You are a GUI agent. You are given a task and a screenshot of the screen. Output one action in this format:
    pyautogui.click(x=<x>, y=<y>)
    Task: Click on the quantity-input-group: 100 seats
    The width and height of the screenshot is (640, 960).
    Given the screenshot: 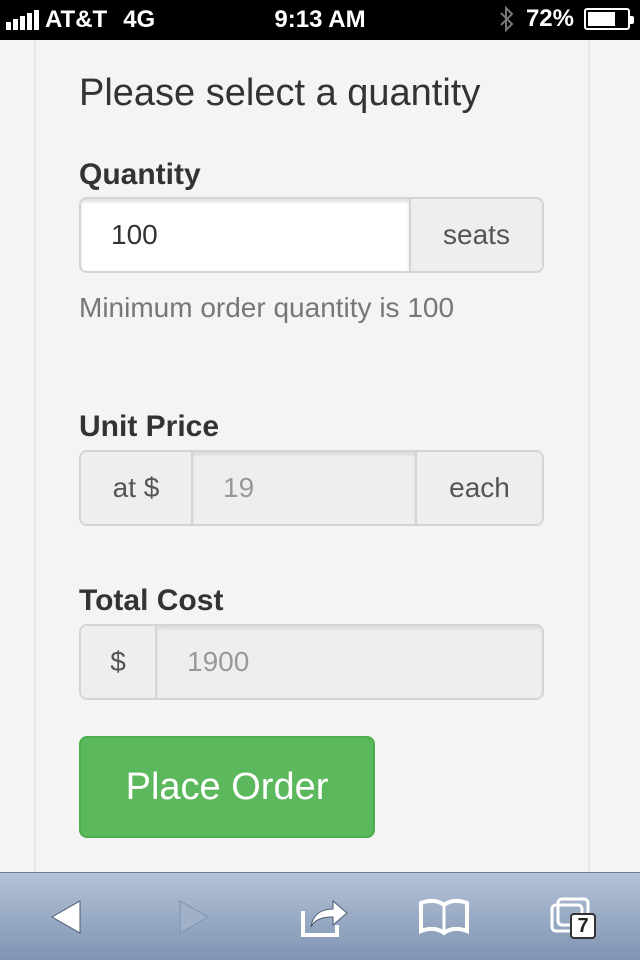 What is the action you would take?
    pyautogui.click(x=311, y=235)
    